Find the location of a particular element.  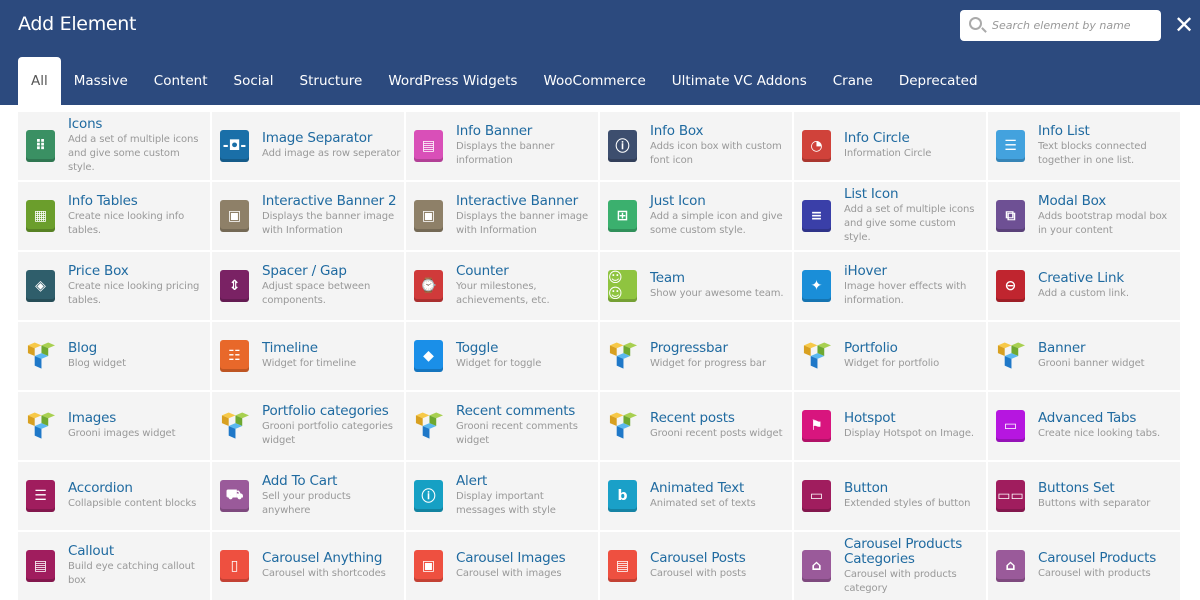

element-text: Animated Text Animated set of texts is located at coordinates (720, 496).